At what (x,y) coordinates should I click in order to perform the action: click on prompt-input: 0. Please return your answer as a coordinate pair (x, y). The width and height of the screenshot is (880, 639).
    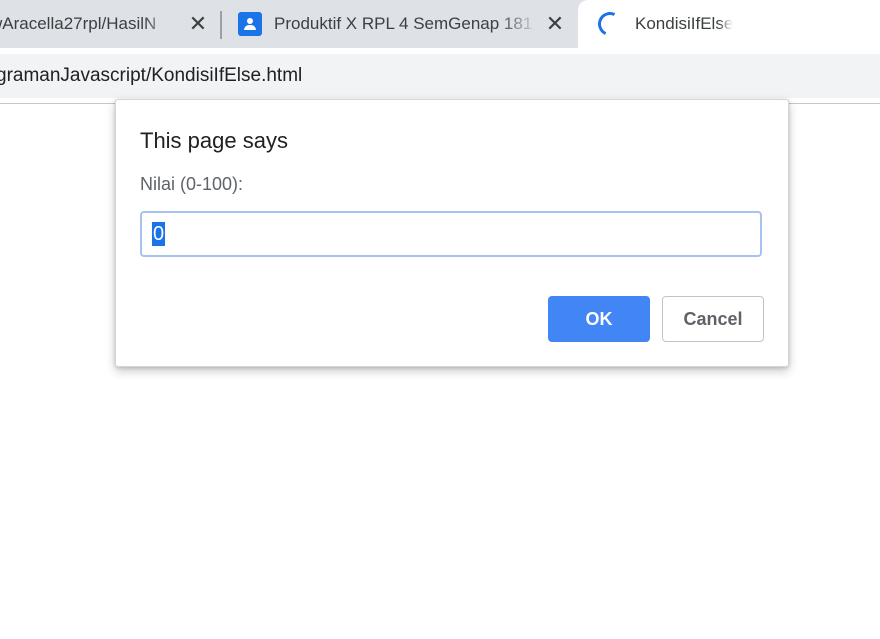
    Looking at the image, I should click on (451, 234).